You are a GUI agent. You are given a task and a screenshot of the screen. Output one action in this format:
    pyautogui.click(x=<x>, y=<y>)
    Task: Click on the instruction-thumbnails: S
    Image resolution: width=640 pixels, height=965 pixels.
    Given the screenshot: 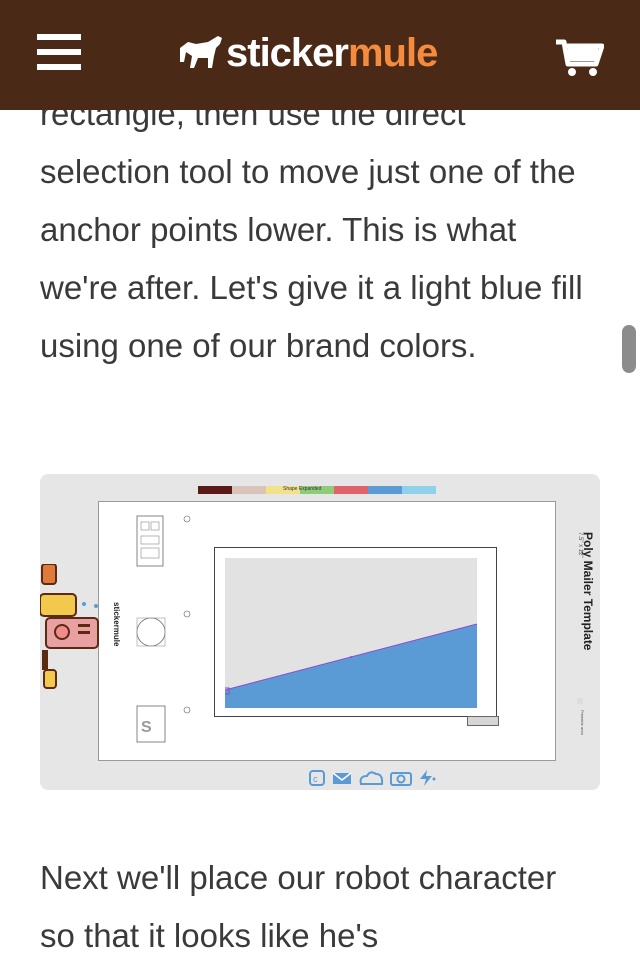 What is the action you would take?
    pyautogui.click(x=163, y=629)
    